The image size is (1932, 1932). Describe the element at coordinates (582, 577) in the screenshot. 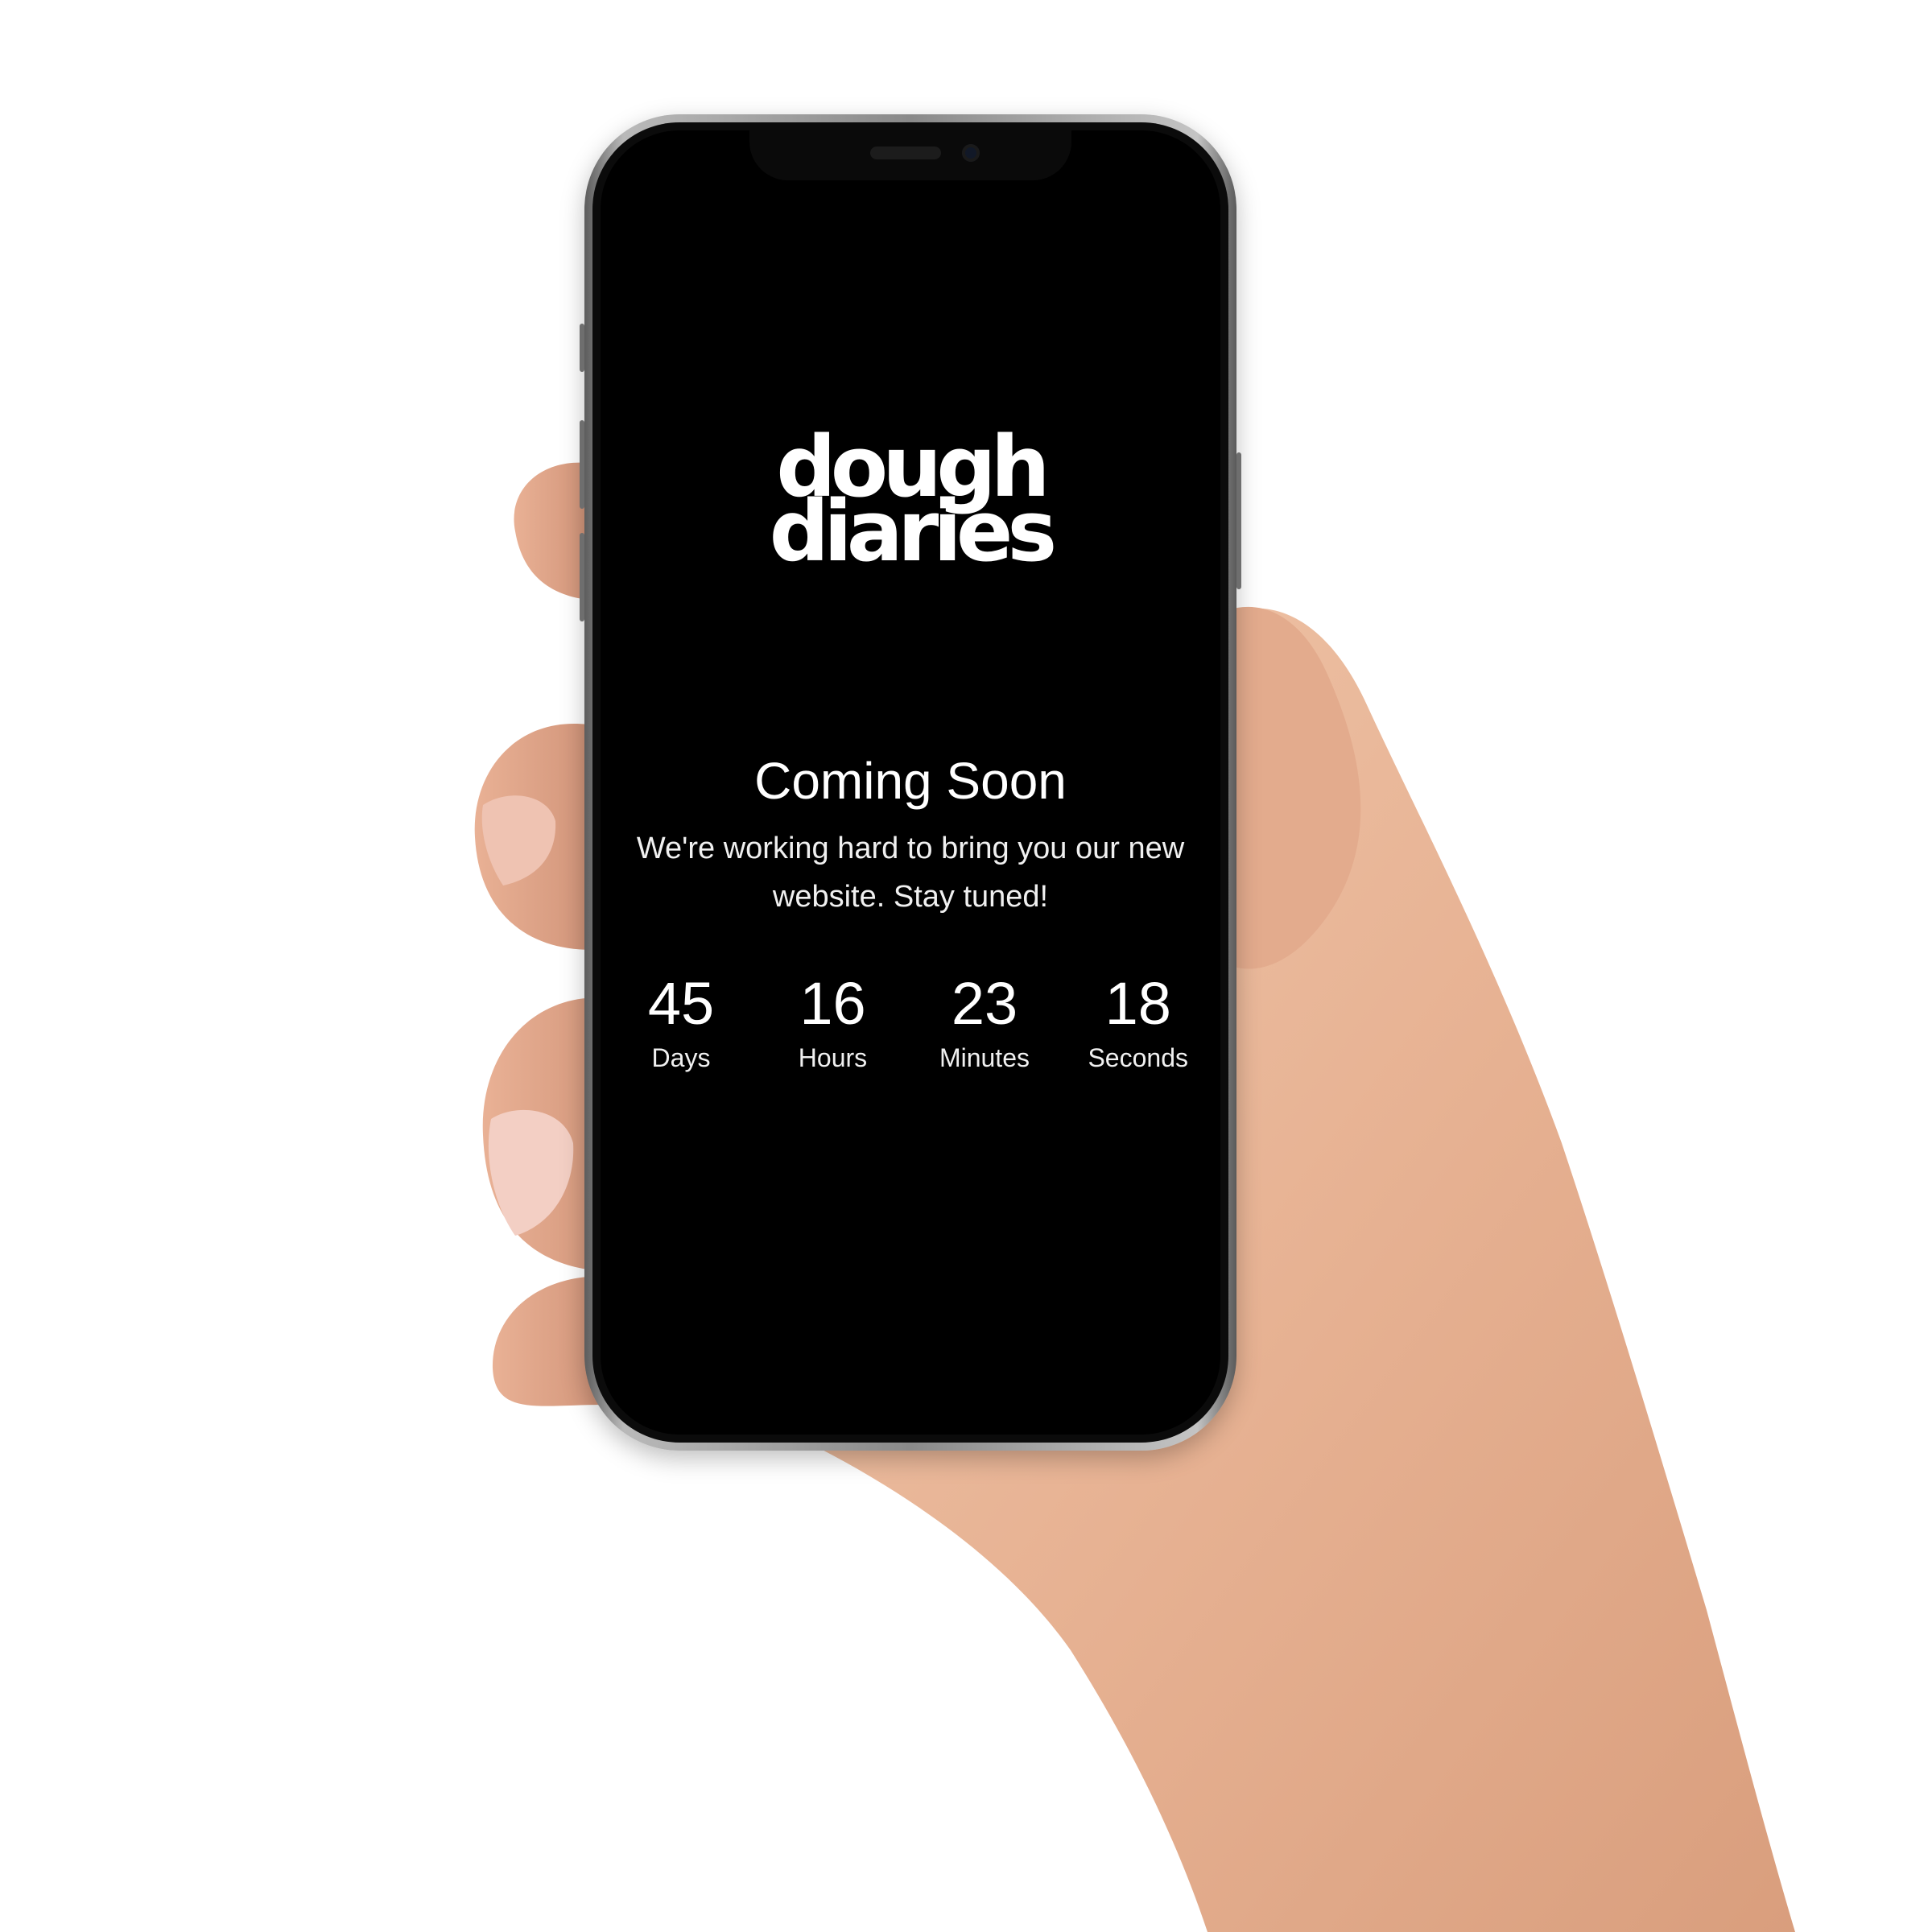

I see `phone-volume-down-button` at that location.